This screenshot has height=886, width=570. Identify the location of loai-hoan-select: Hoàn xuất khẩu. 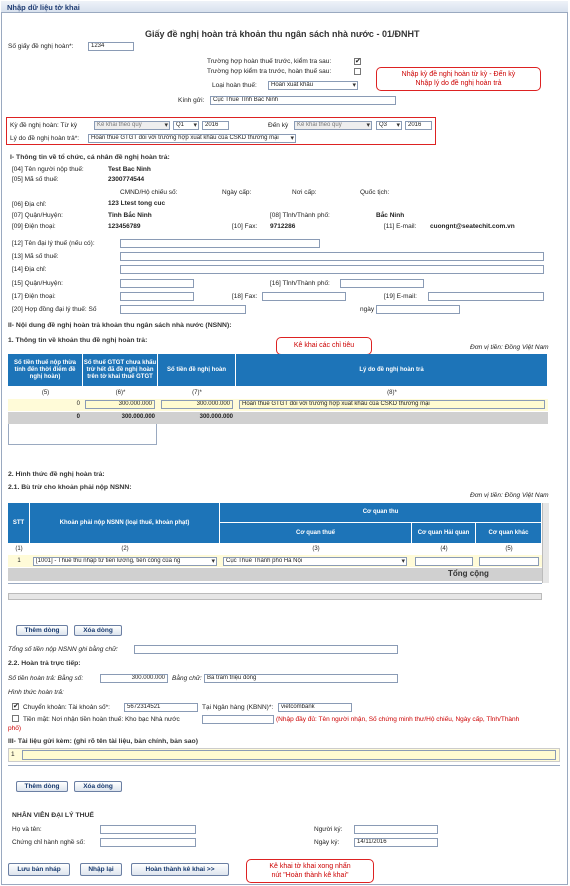
(313, 85).